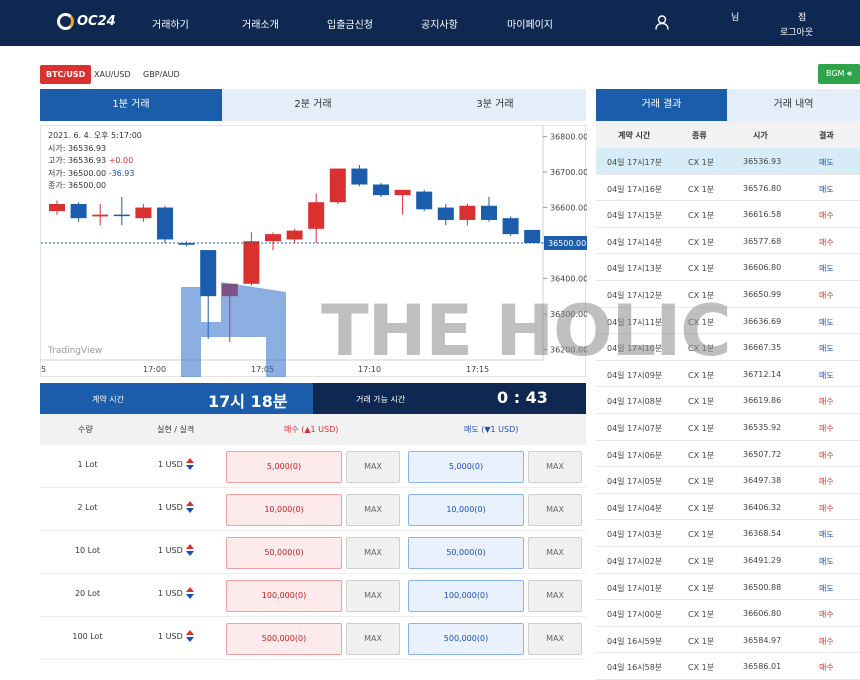  I want to click on sell-button: 10,000(0), so click(466, 510).